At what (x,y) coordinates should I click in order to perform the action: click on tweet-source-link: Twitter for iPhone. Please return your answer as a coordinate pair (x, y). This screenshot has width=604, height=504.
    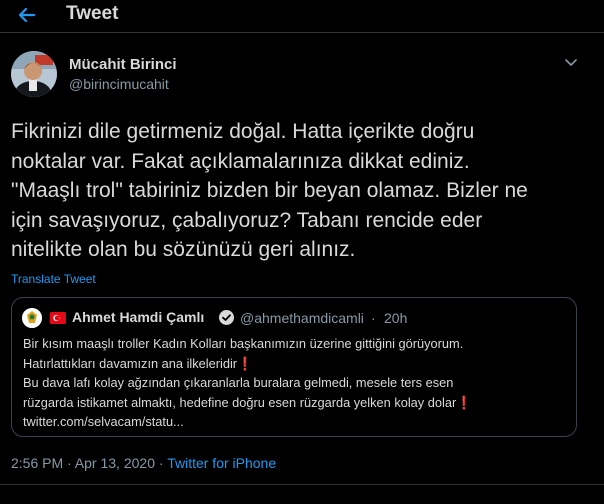
    Looking at the image, I should click on (221, 463).